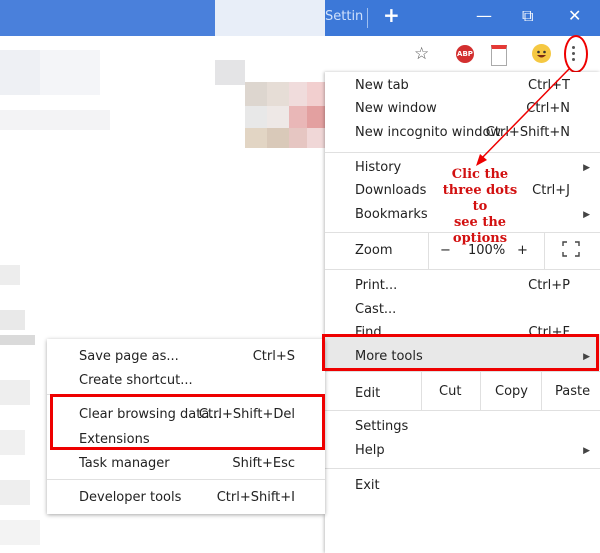  What do you see at coordinates (527, 16) in the screenshot?
I see `restore-button: ⧉` at bounding box center [527, 16].